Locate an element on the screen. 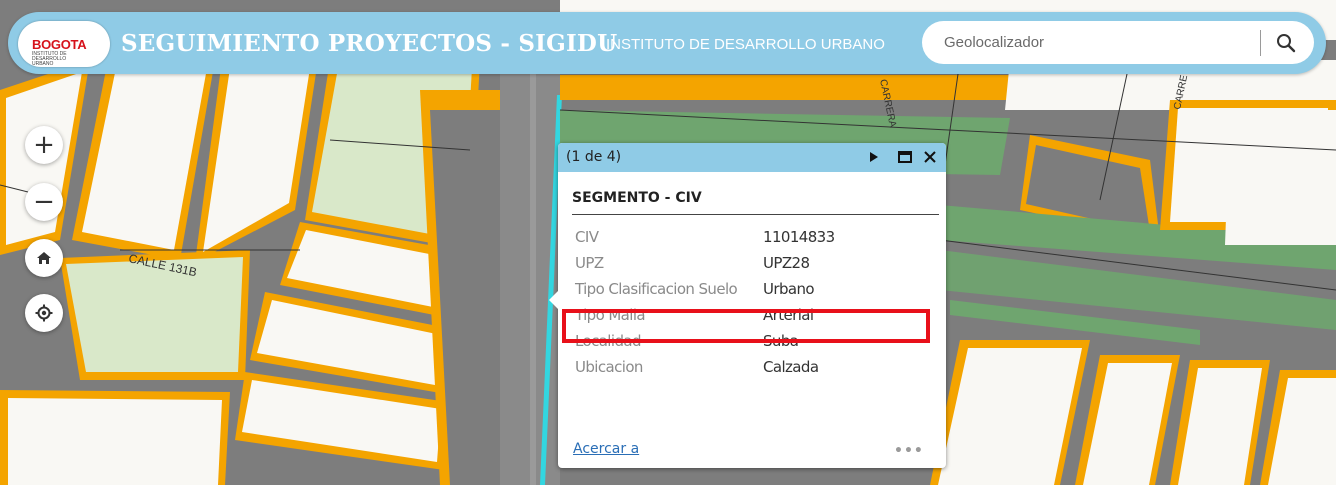  next-feature-button is located at coordinates (874, 157).